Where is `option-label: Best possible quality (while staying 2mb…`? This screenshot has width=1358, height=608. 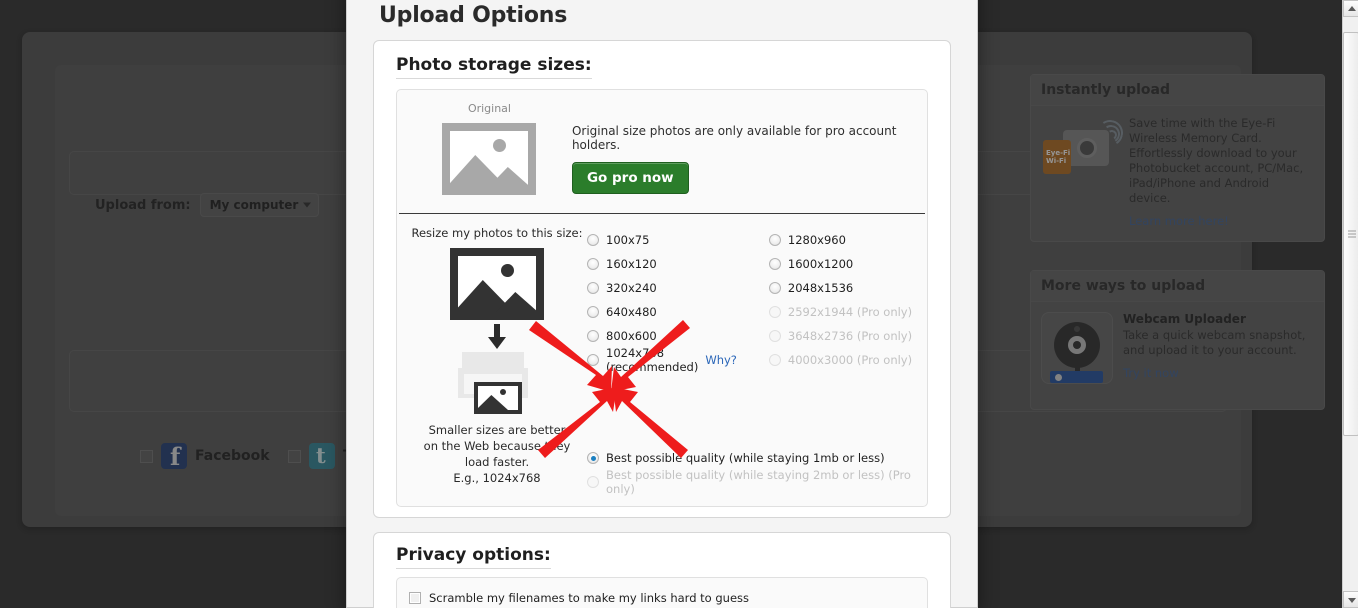
option-label: Best possible quality (while staying 2mb… is located at coordinates (758, 482).